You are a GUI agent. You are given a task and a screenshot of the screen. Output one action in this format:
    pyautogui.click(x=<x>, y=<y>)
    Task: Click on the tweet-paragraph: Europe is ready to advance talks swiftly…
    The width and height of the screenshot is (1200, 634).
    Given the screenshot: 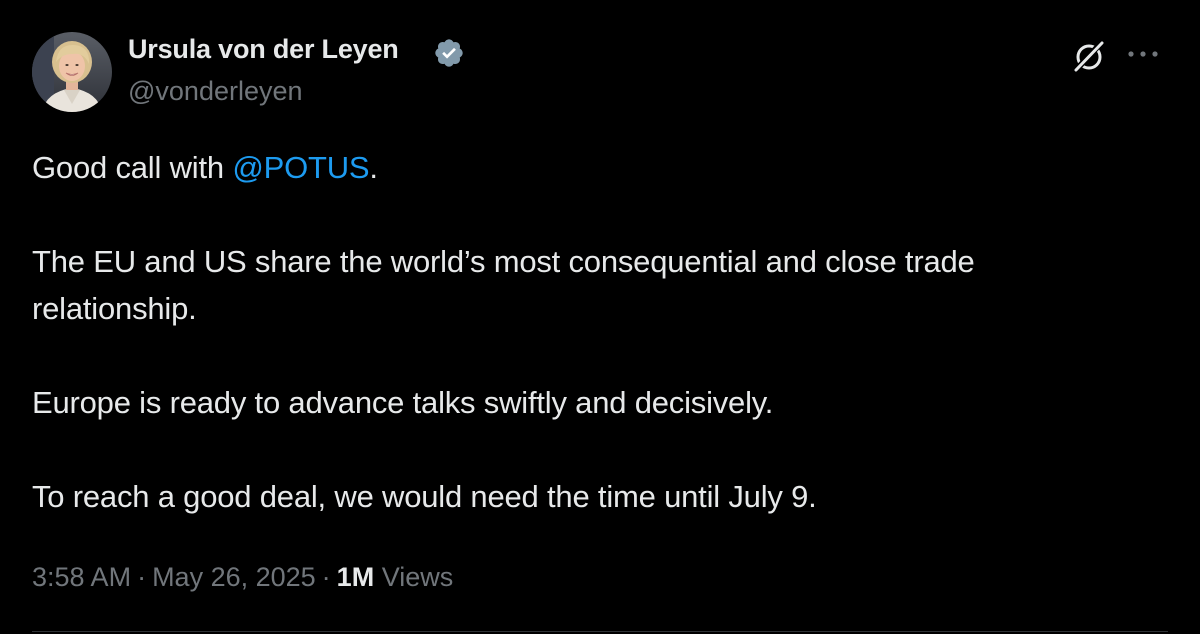 What is the action you would take?
    pyautogui.click(x=403, y=402)
    